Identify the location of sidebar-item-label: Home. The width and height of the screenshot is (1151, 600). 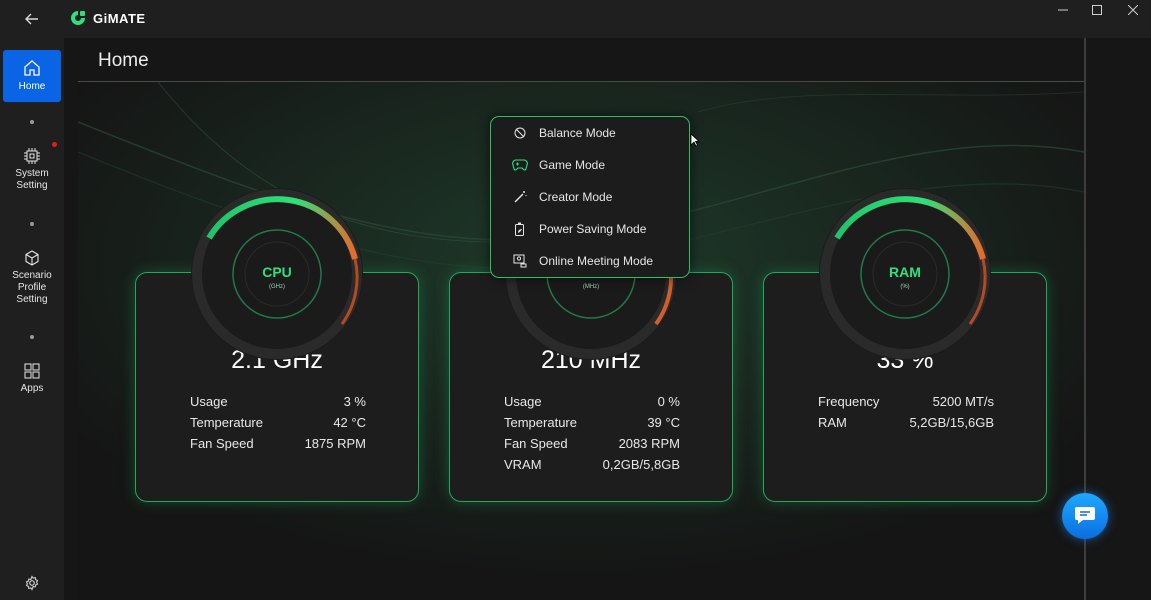
(32, 86).